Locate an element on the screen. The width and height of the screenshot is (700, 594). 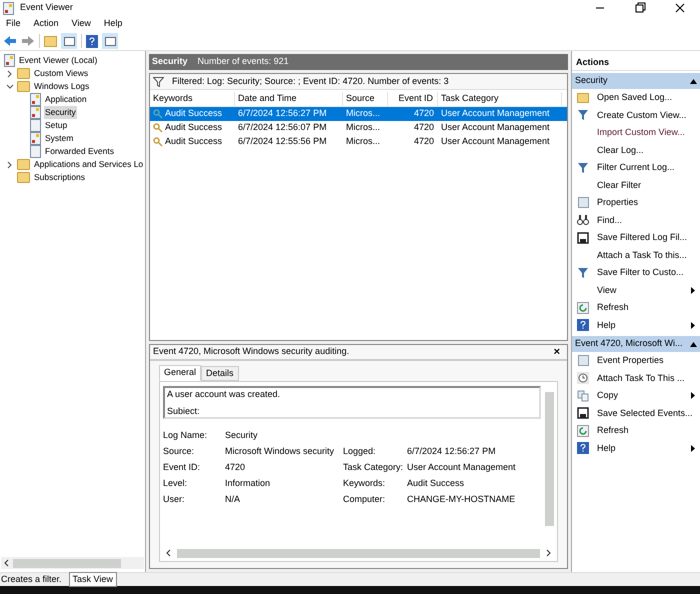
menu-item: Help is located at coordinates (113, 24).